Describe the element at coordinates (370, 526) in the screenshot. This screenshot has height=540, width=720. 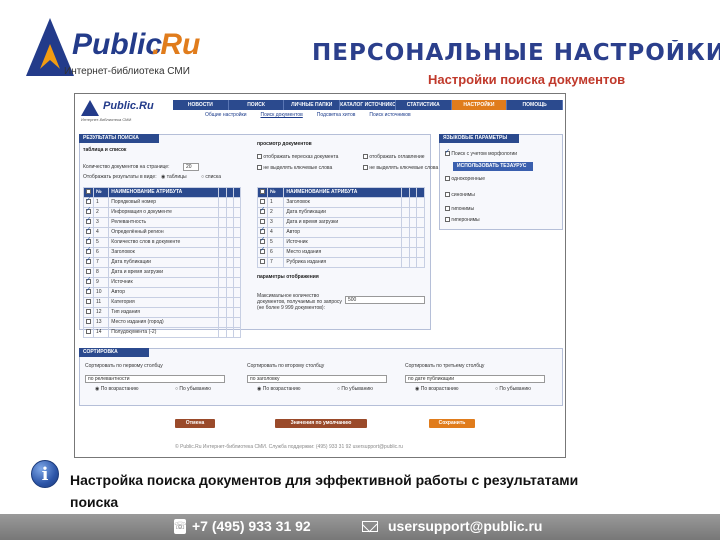
I see `mail-icon` at that location.